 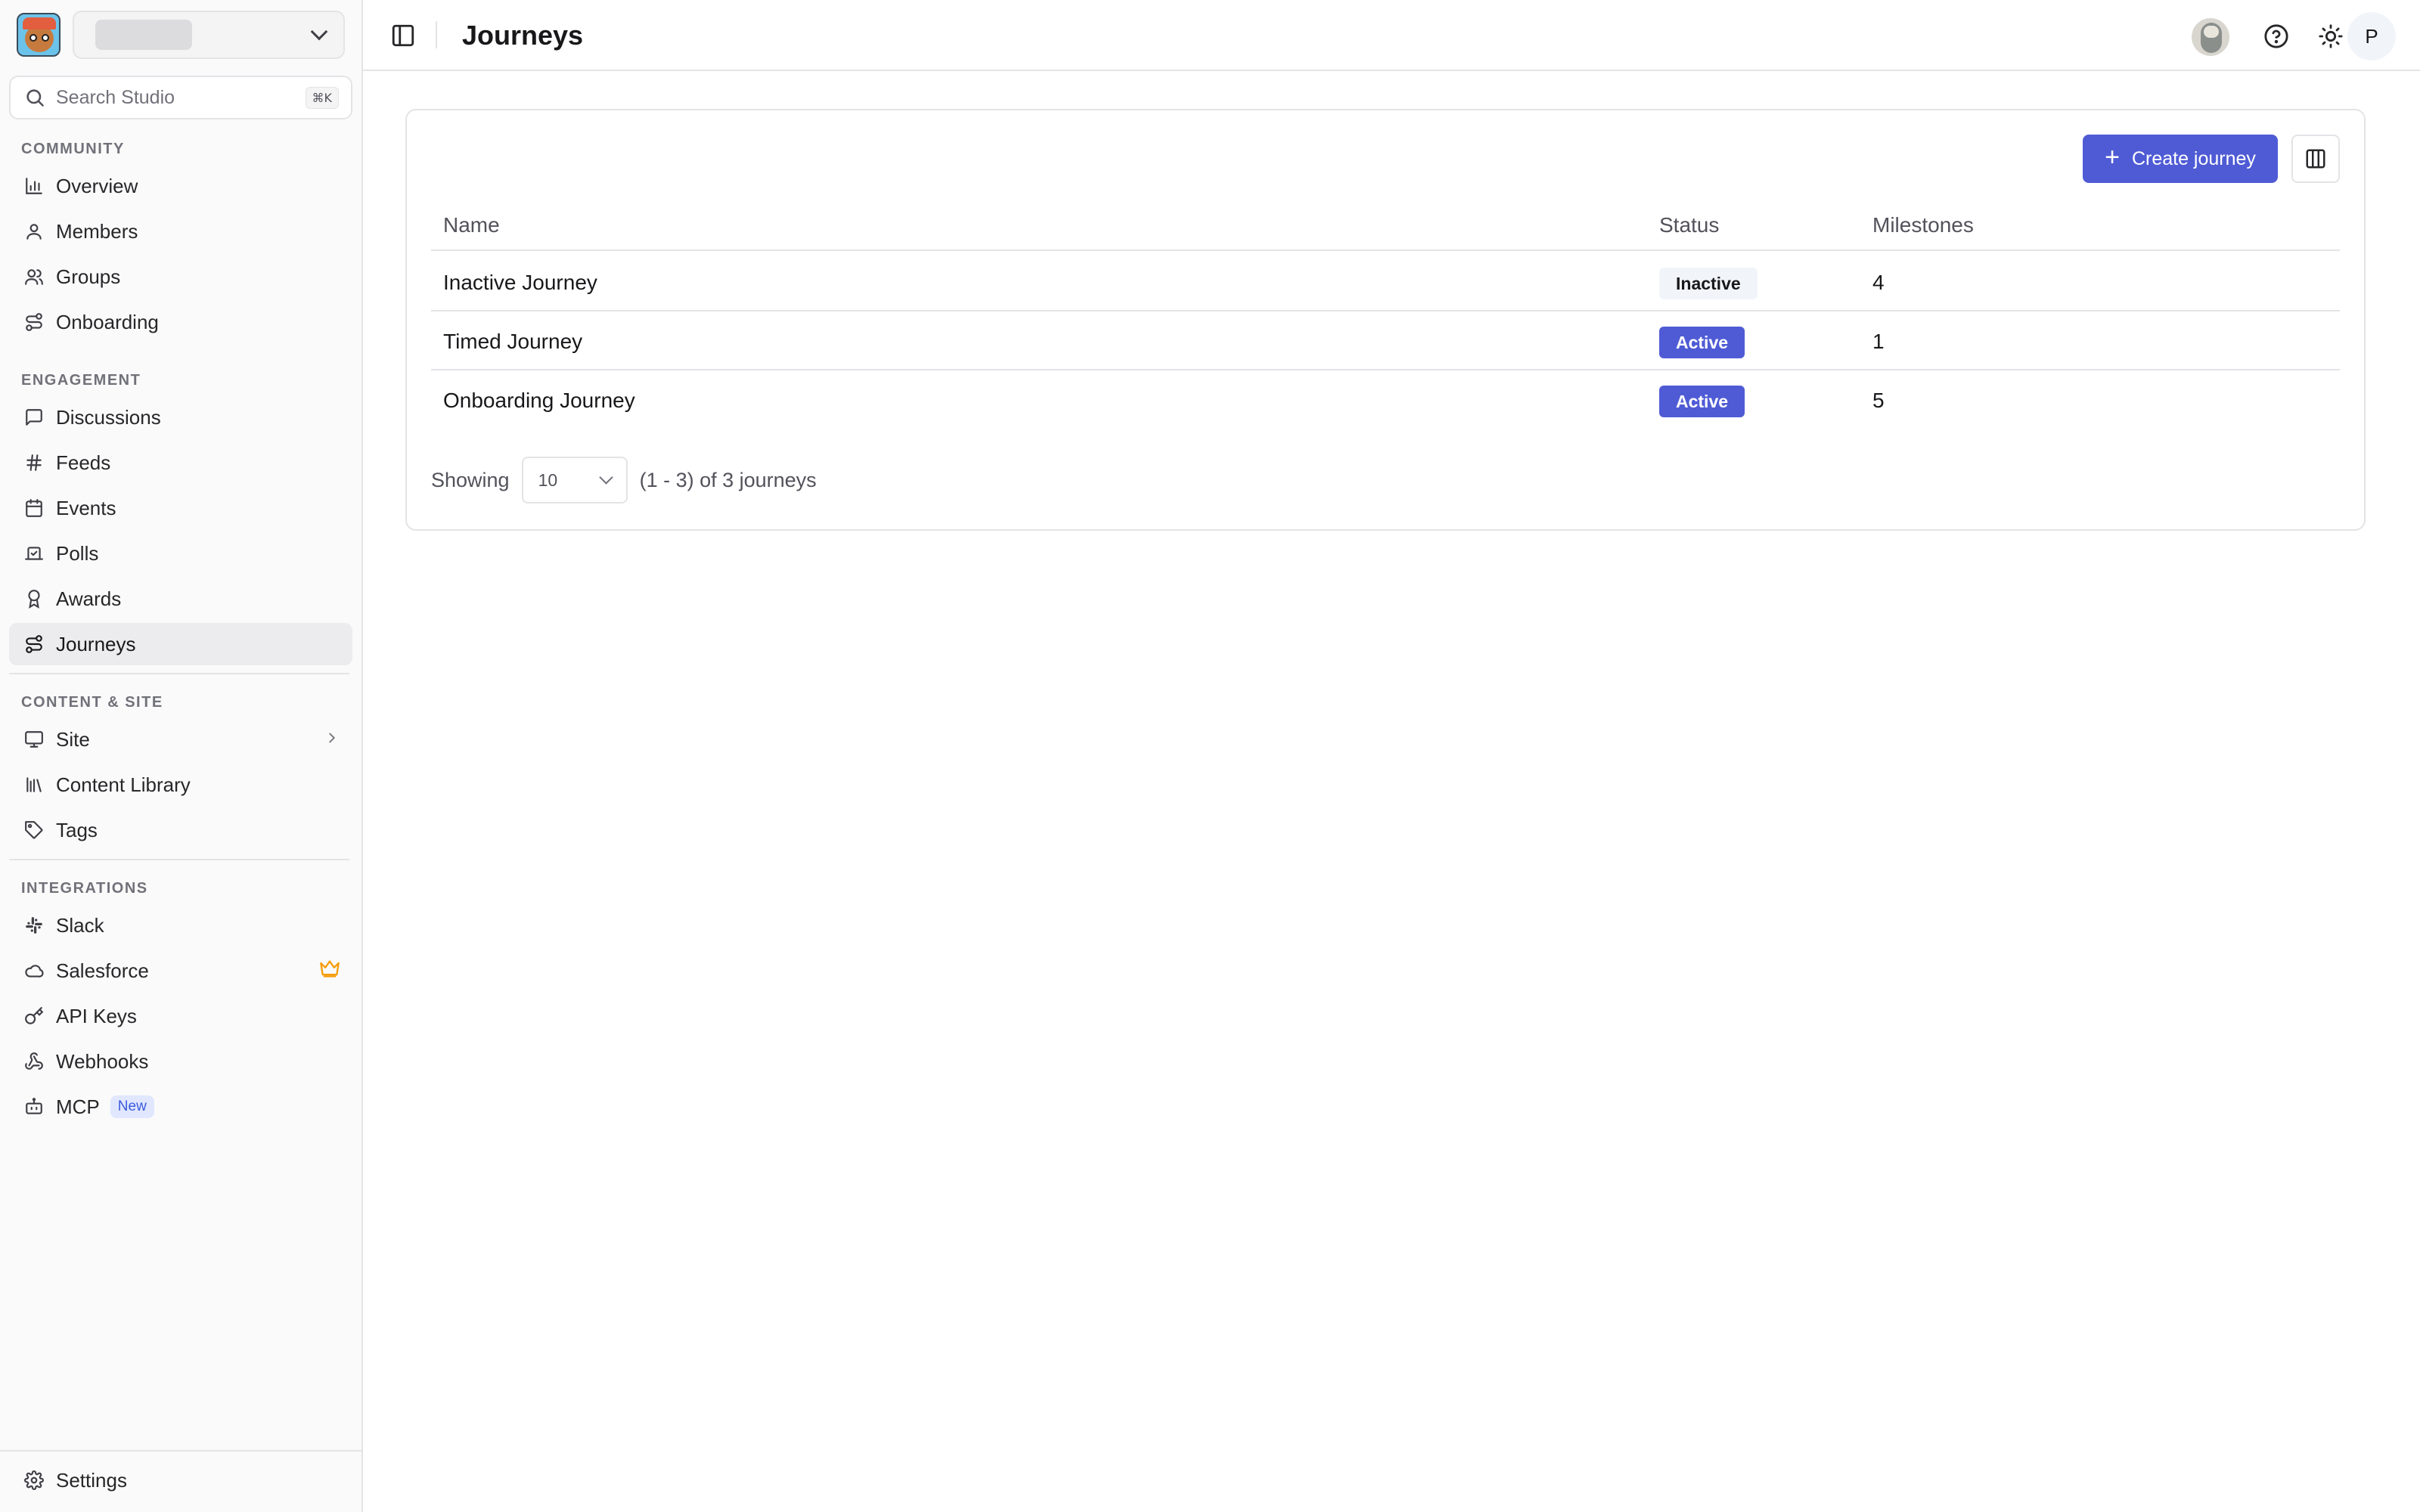 I want to click on sidebar-item-label: Tags, so click(x=77, y=829).